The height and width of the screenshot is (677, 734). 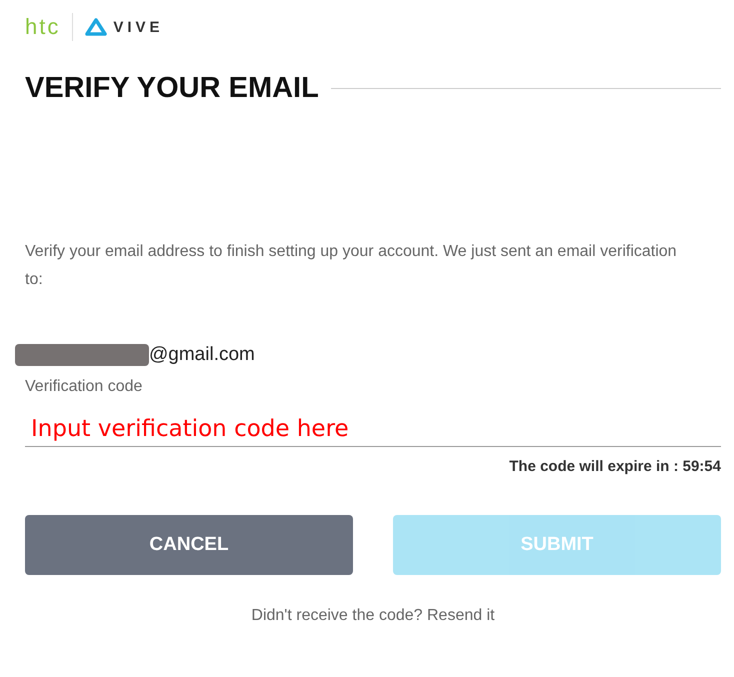 What do you see at coordinates (202, 355) in the screenshot?
I see `email-address: @gmail.com` at bounding box center [202, 355].